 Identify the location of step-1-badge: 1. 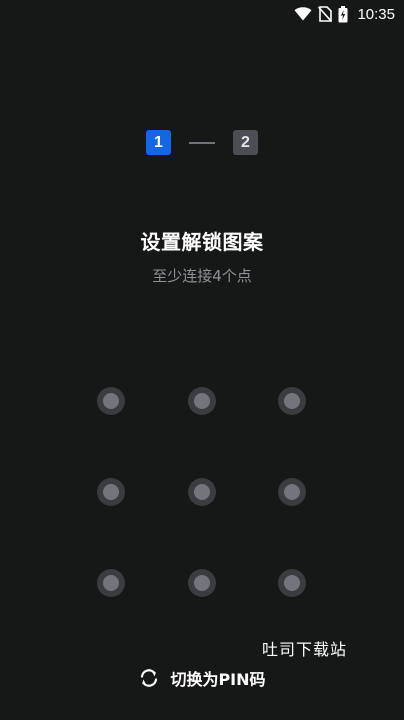
(158, 142).